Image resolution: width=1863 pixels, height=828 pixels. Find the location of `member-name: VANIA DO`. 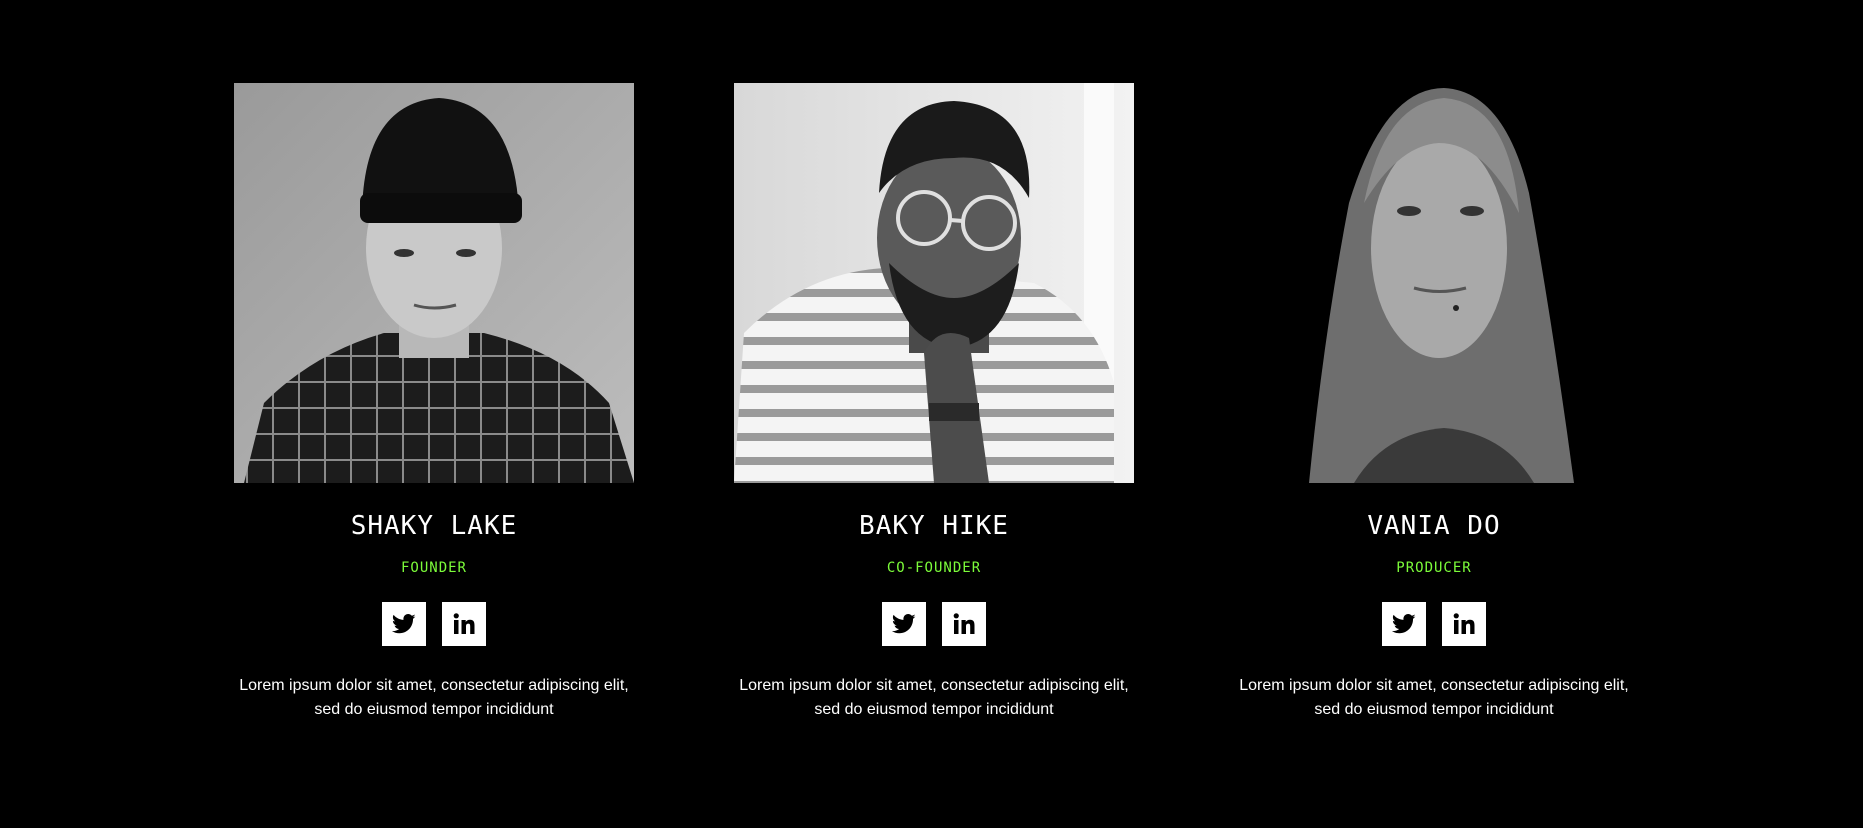

member-name: VANIA DO is located at coordinates (1434, 526).